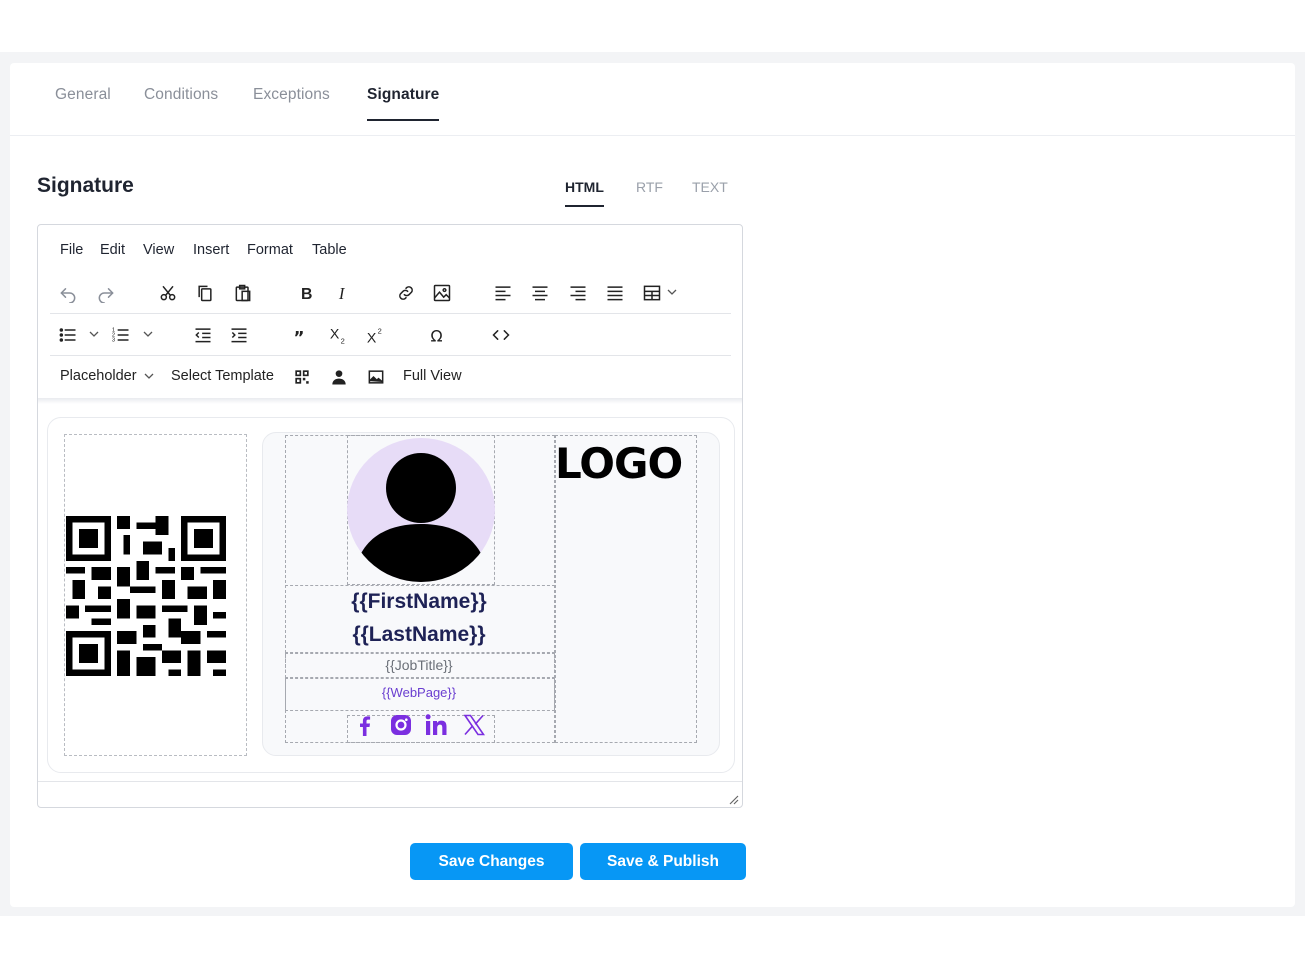  What do you see at coordinates (419, 634) in the screenshot?
I see `last-name-placeholder: {{LastName}}` at bounding box center [419, 634].